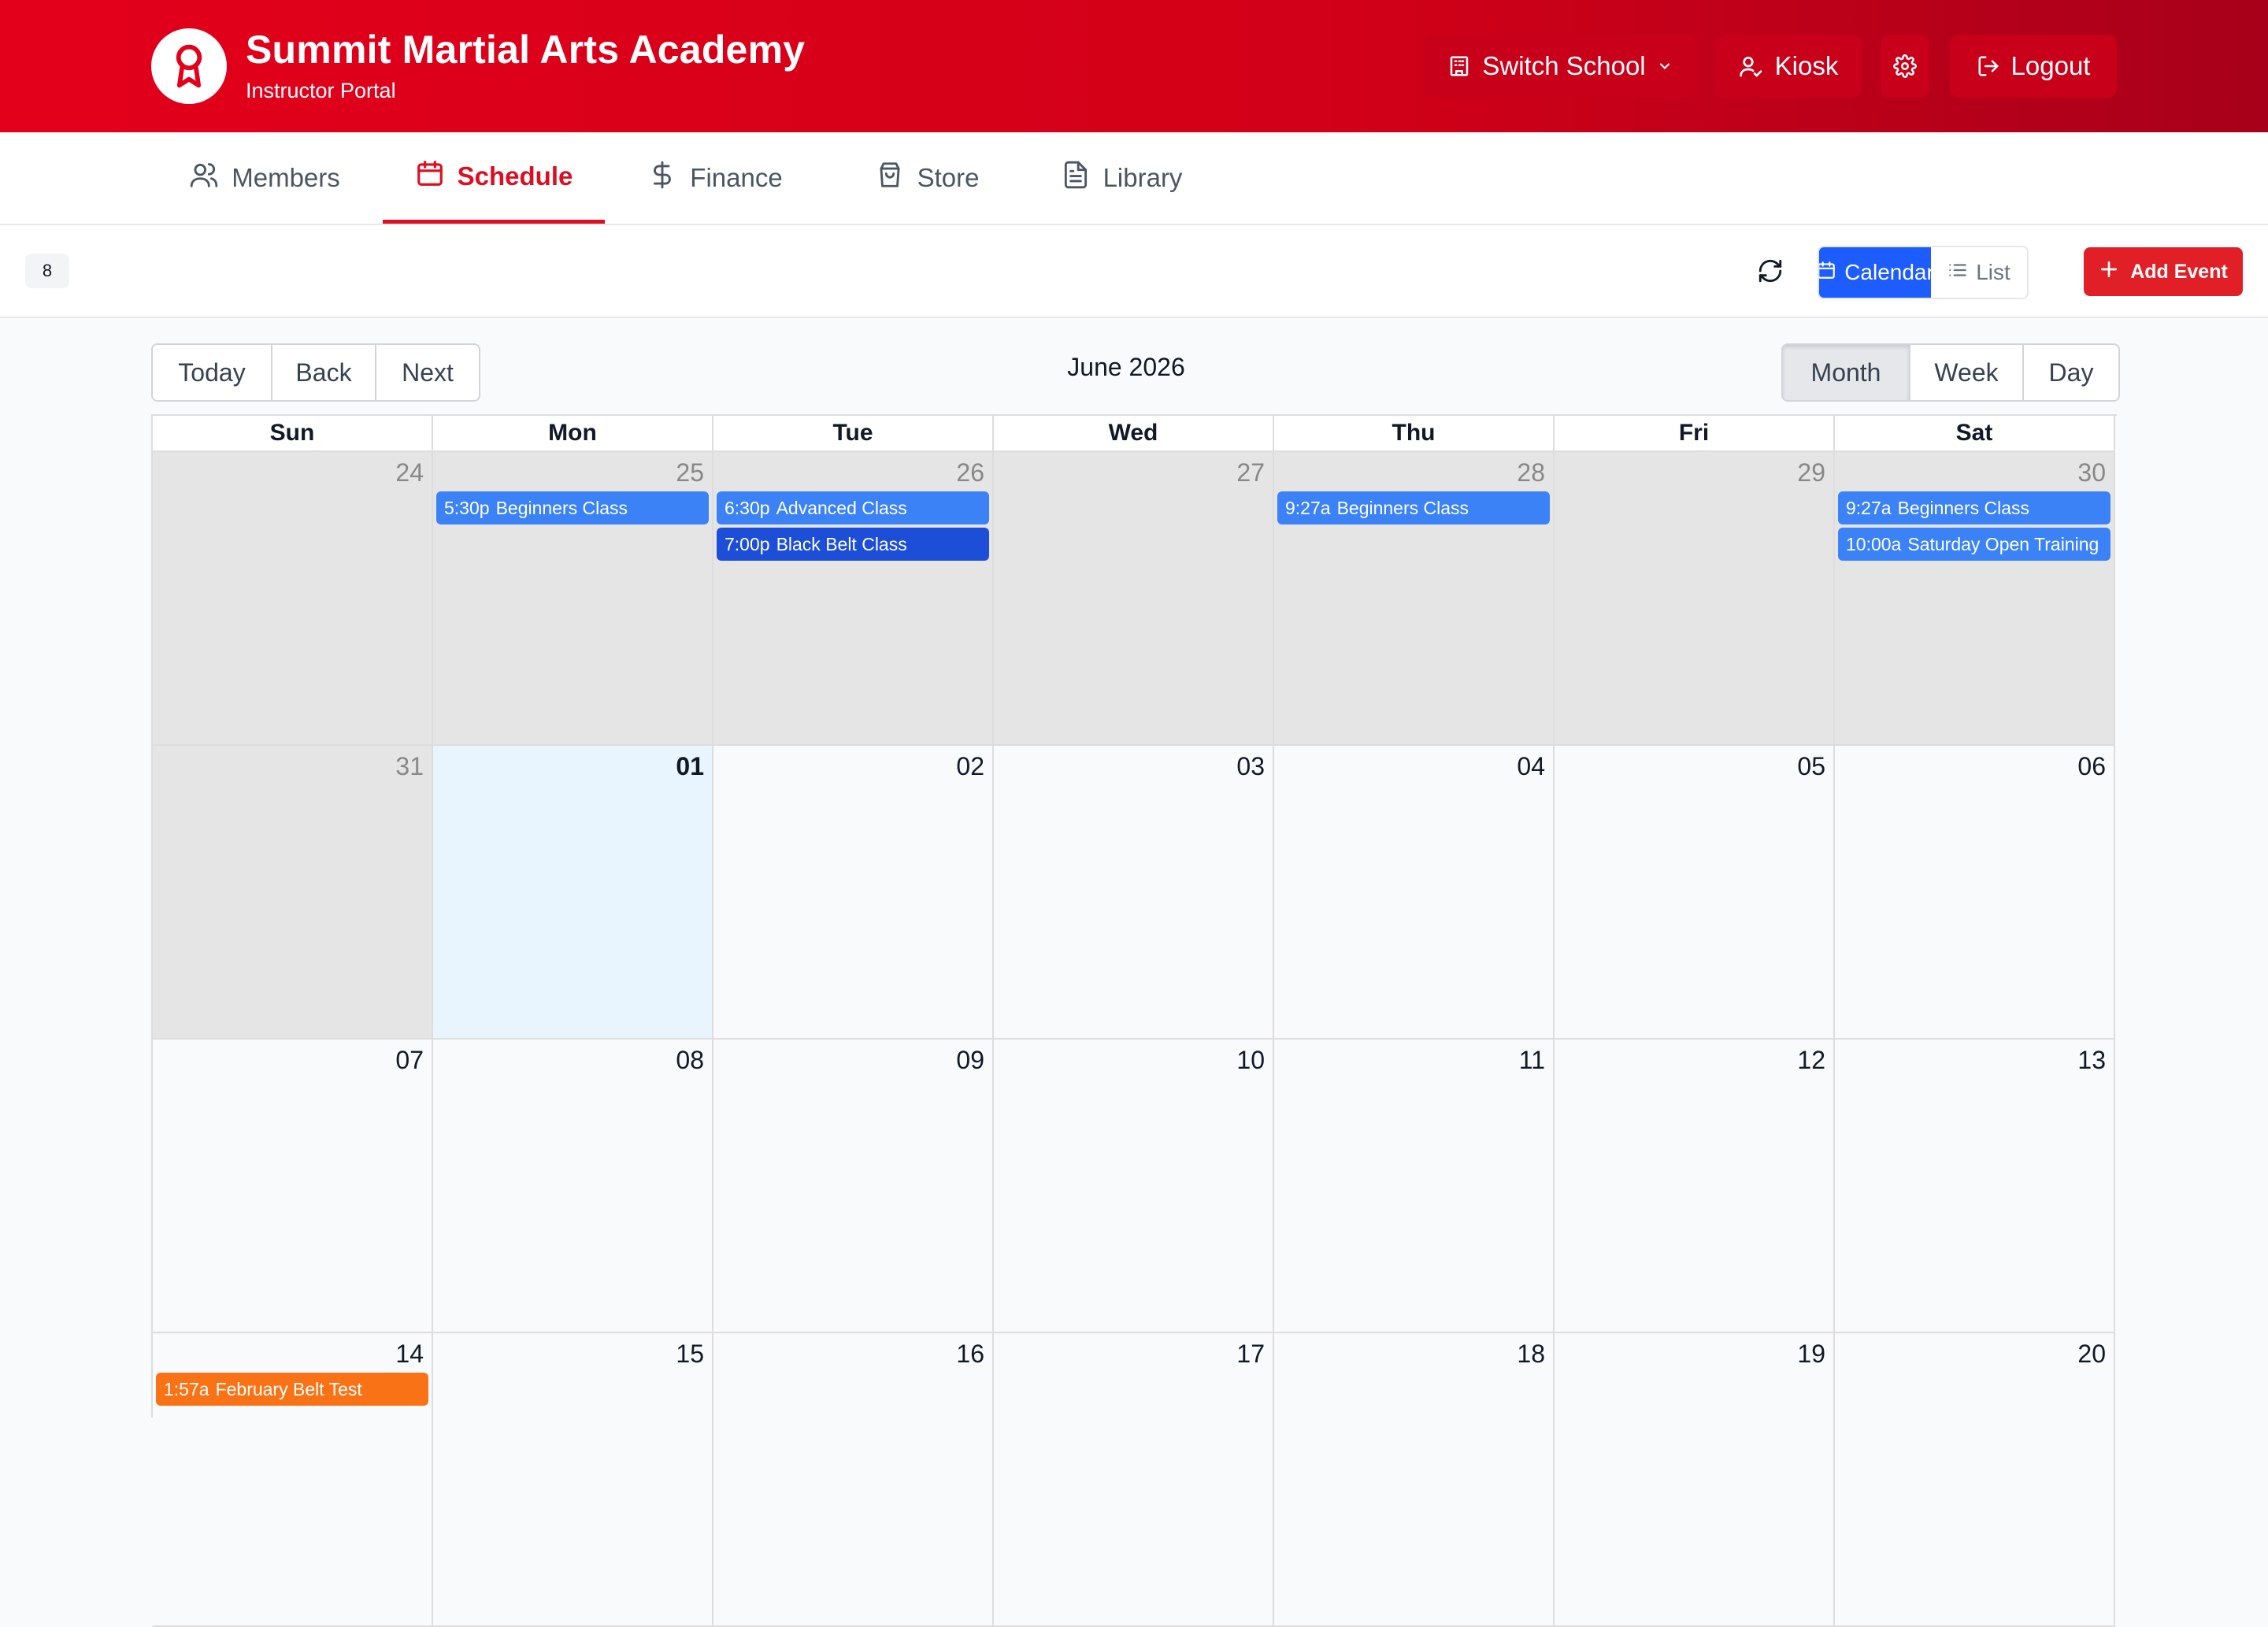  What do you see at coordinates (690, 1060) in the screenshot?
I see `day-number: 08` at bounding box center [690, 1060].